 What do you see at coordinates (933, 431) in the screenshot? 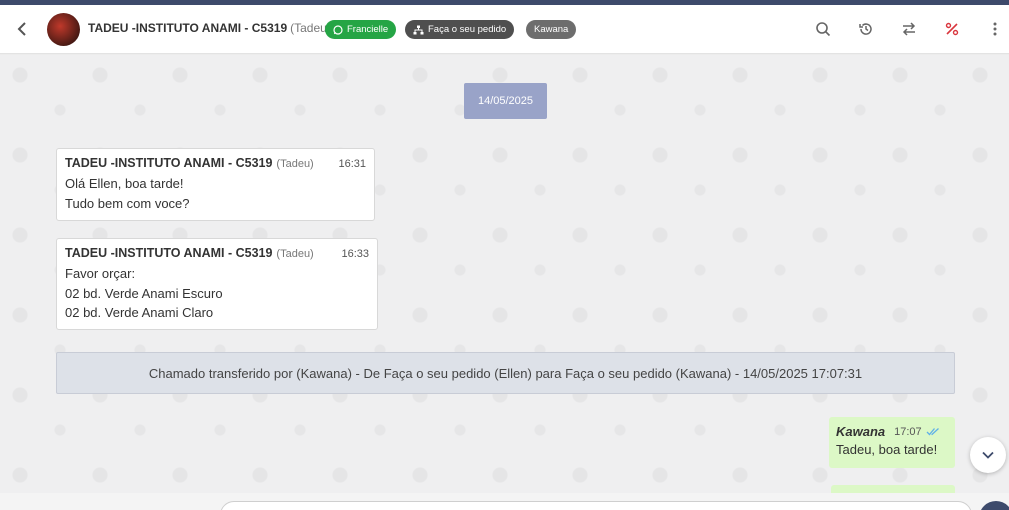
I see `double-check-icon` at bounding box center [933, 431].